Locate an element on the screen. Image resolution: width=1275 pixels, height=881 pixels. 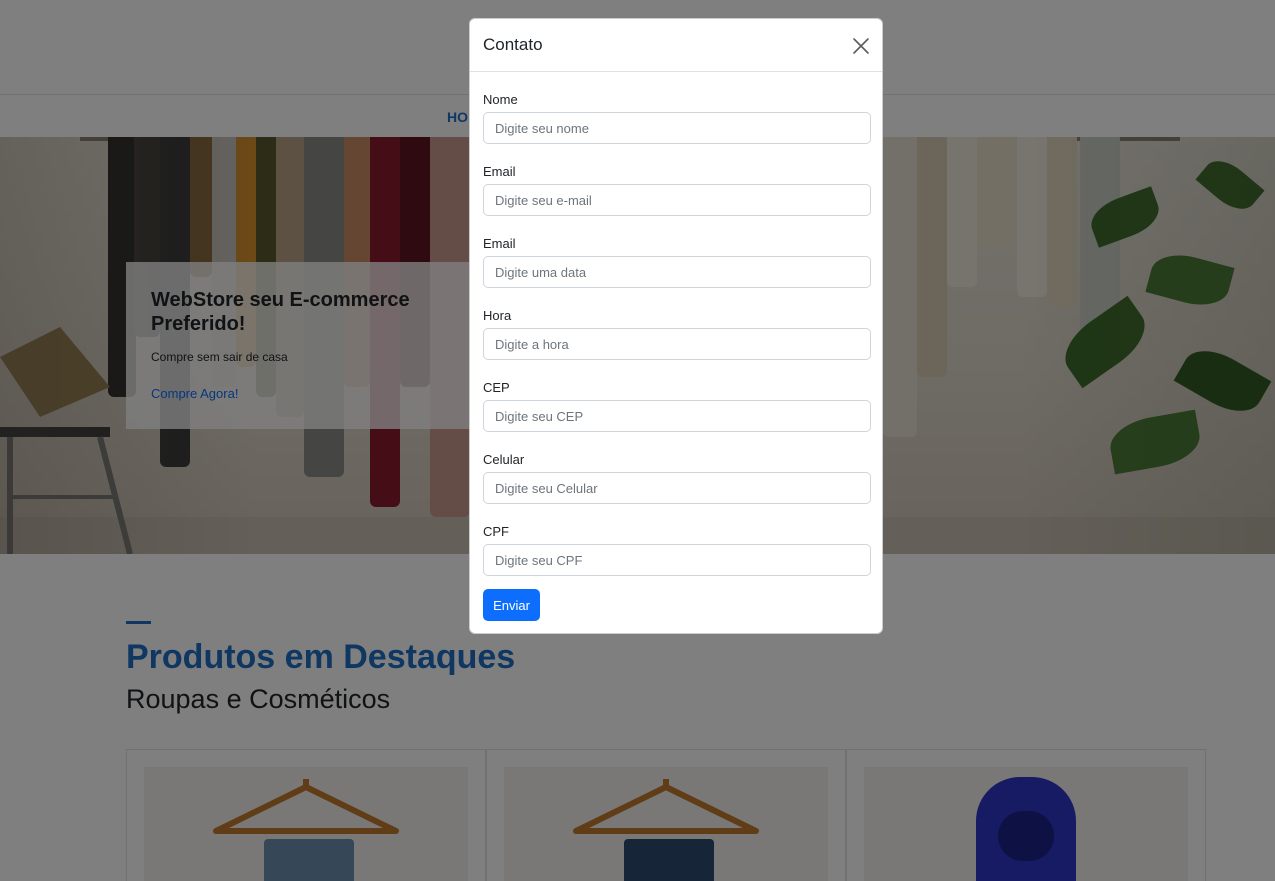
date-label: Email is located at coordinates (499, 243).